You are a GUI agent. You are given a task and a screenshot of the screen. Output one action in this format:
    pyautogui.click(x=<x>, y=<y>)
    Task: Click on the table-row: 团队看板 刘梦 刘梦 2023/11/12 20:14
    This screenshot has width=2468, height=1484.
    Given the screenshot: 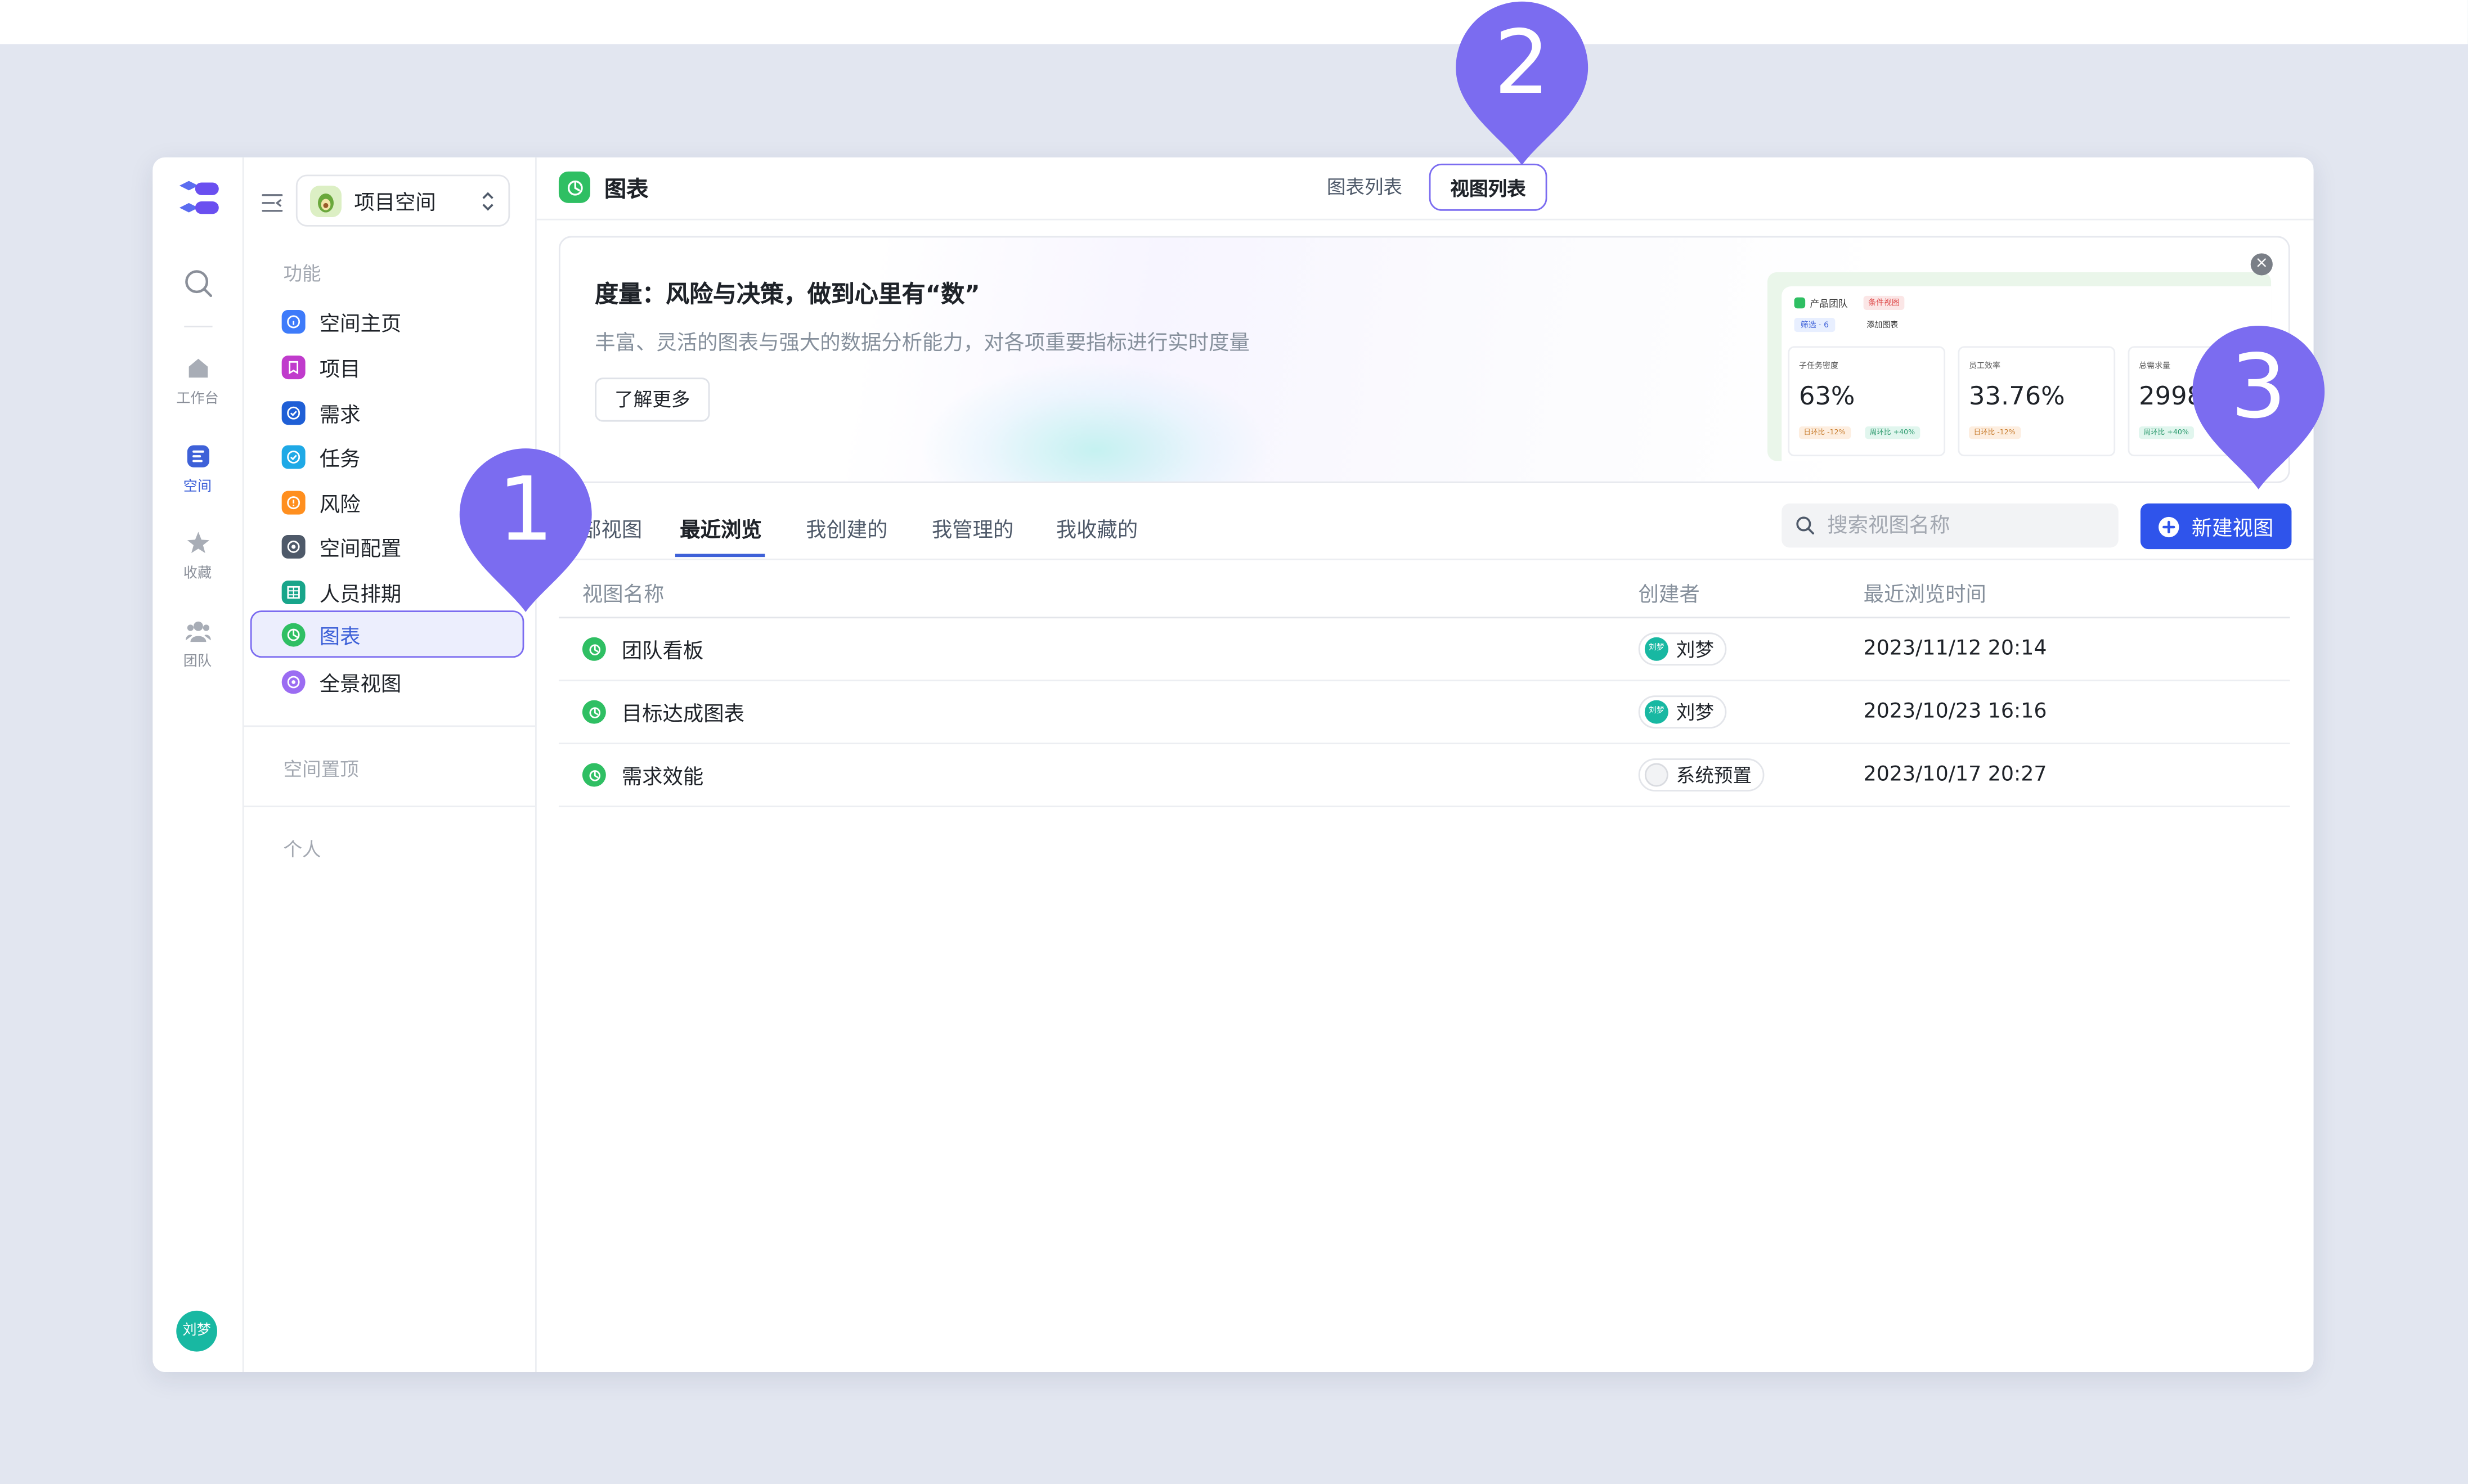 What is the action you would take?
    pyautogui.click(x=1424, y=650)
    